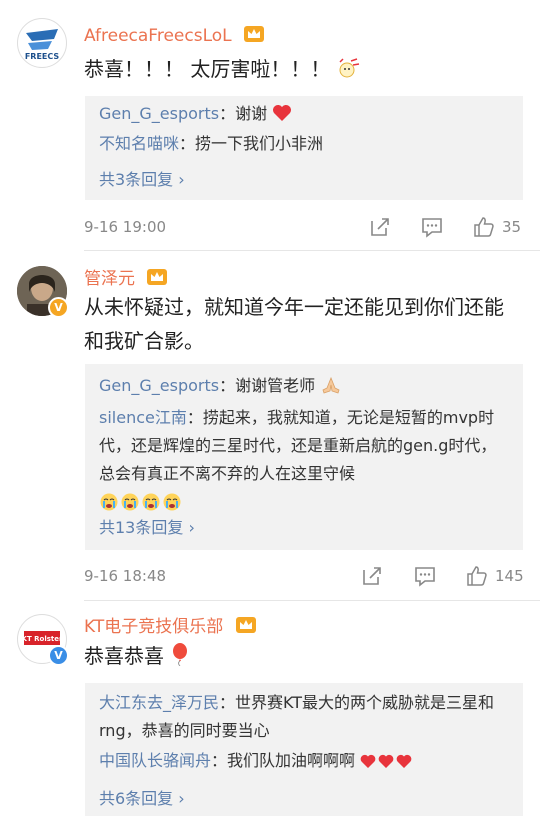 The height and width of the screenshot is (816, 540). Describe the element at coordinates (147, 526) in the screenshot. I see `more-replies-link: 共13条回复 ›` at that location.